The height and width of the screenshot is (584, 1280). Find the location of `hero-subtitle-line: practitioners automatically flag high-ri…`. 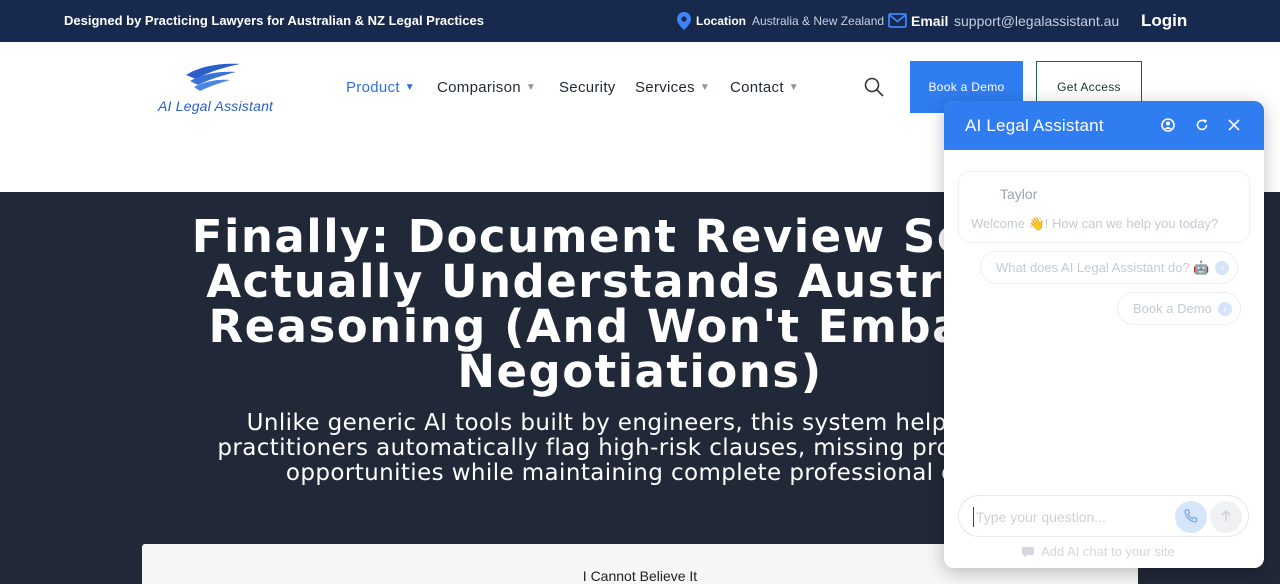

hero-subtitle-line: practitioners automatically flag high-ri… is located at coordinates (640, 448).